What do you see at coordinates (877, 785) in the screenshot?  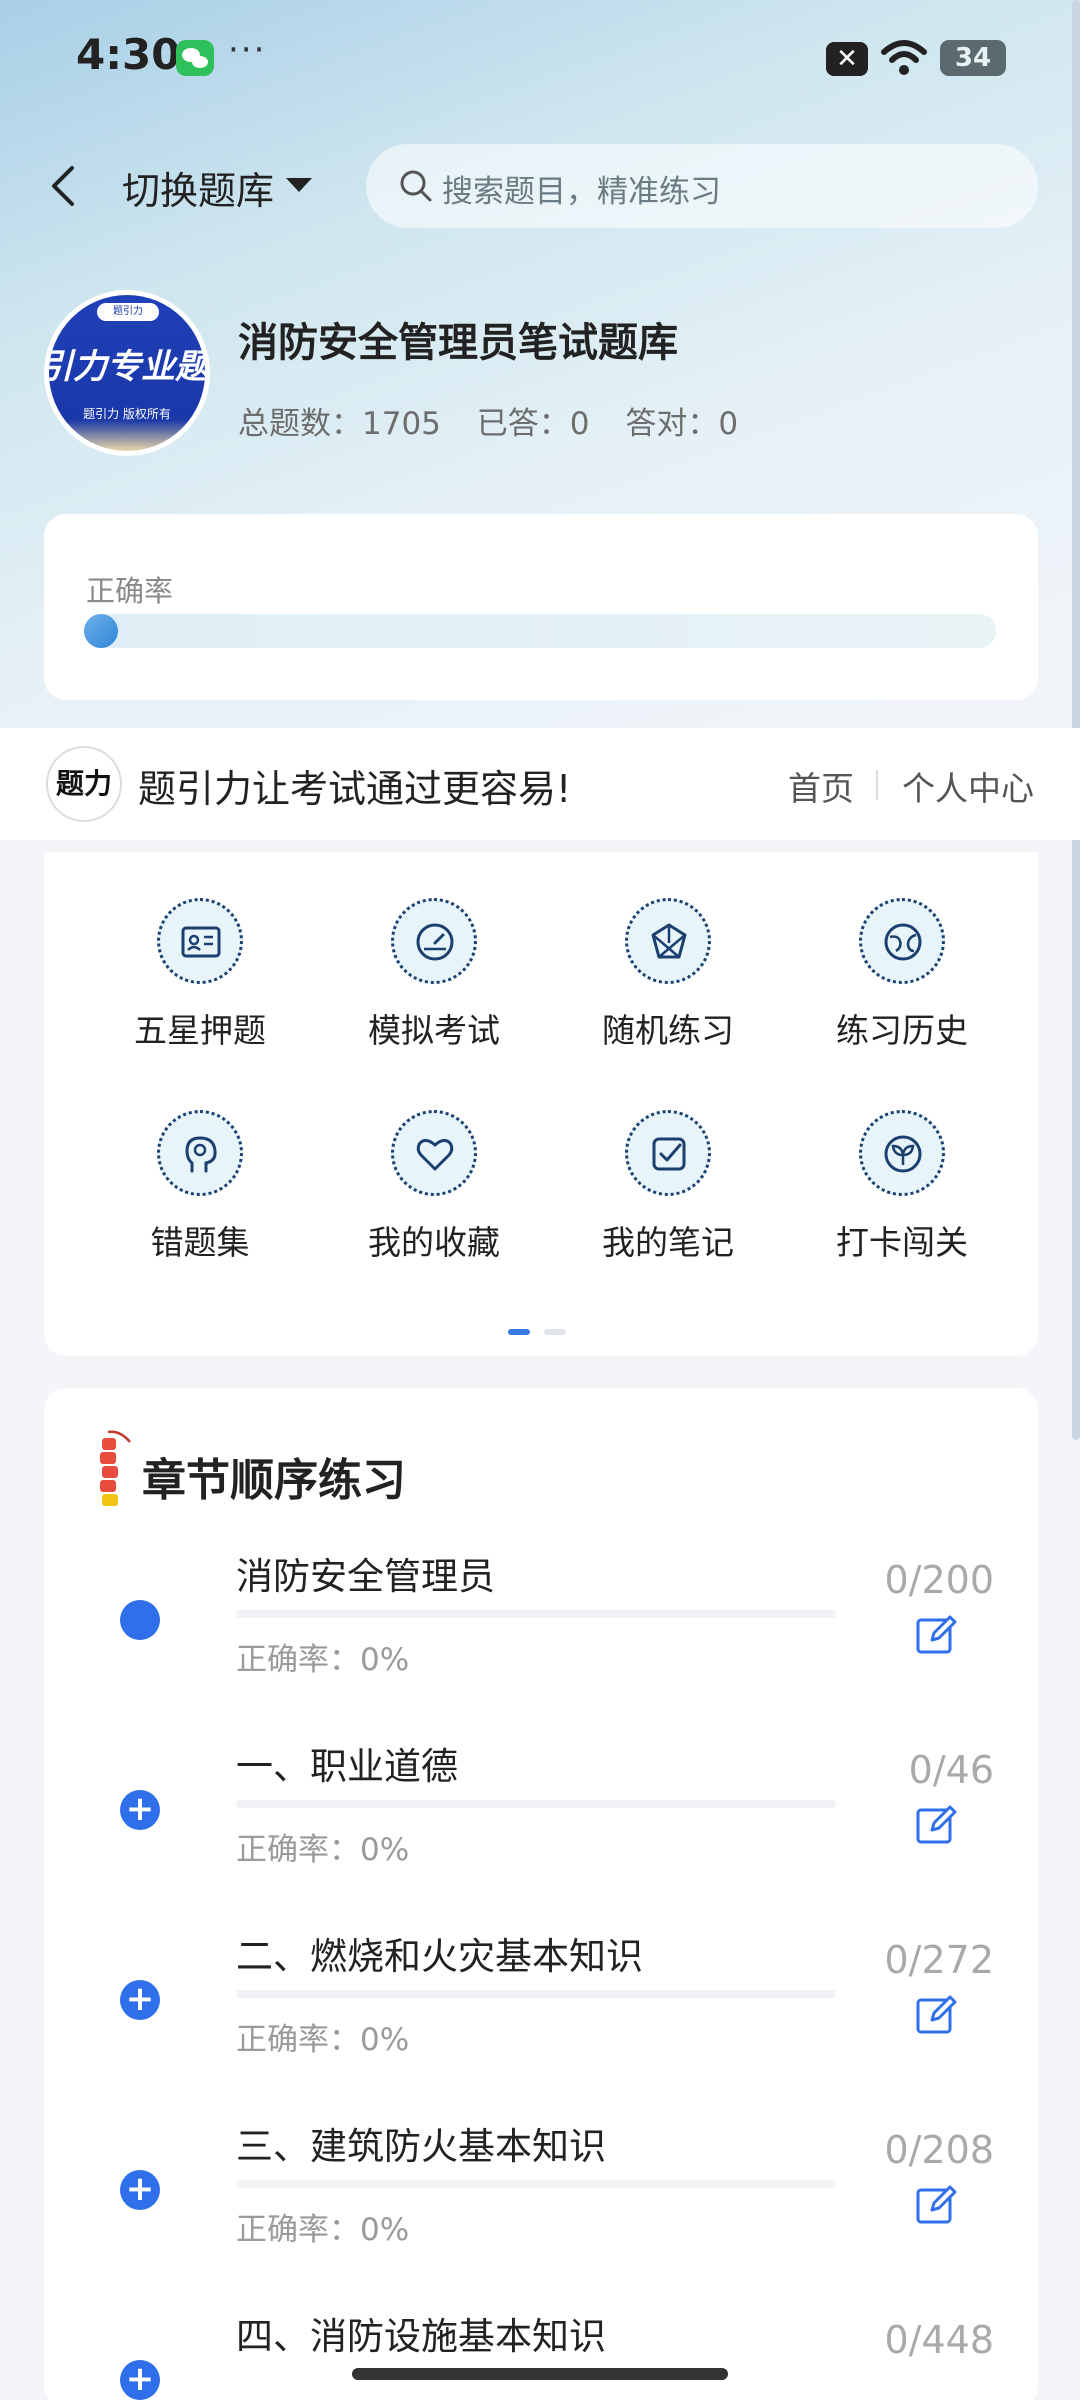 I see `divider` at bounding box center [877, 785].